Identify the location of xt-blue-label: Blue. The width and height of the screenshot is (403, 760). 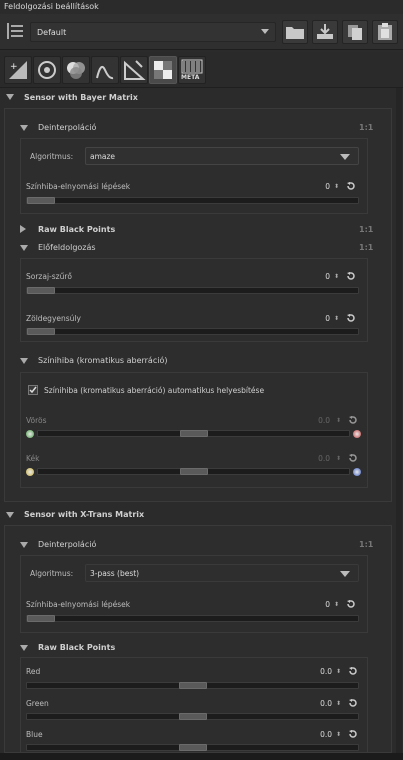
(34, 734).